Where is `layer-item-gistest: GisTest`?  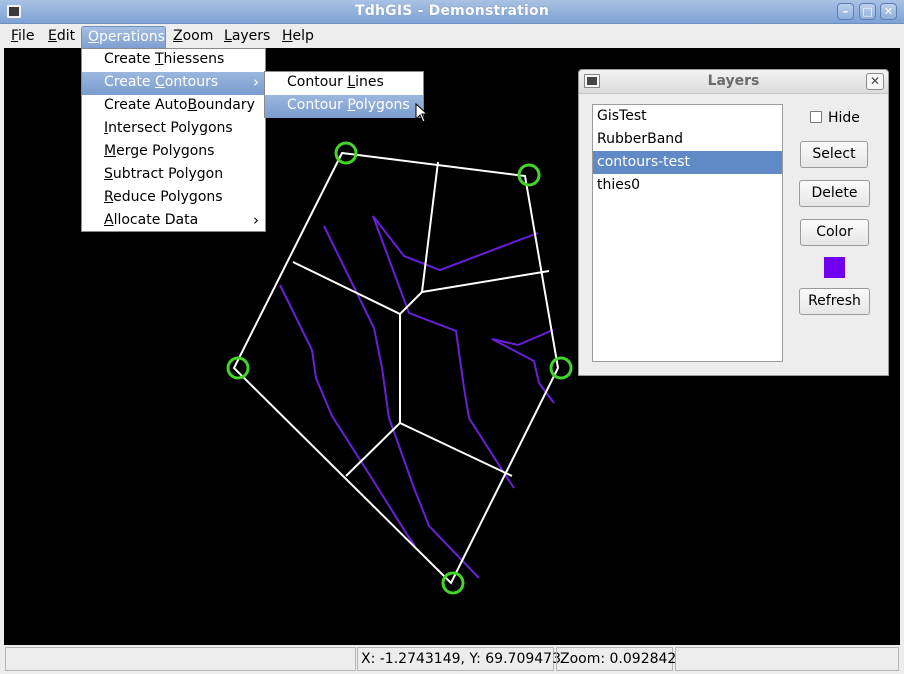
layer-item-gistest: GisTest is located at coordinates (687, 116).